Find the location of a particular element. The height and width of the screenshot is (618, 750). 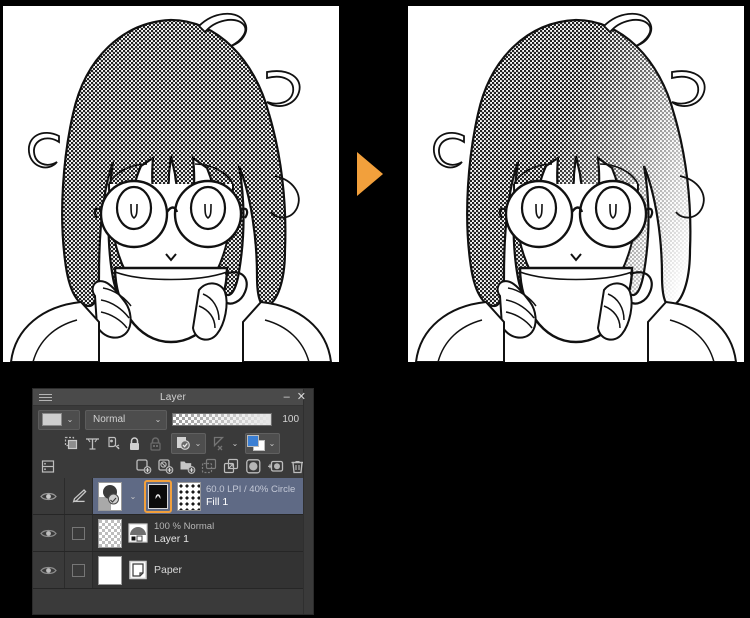

layer-edit-indicator is located at coordinates (79, 496).